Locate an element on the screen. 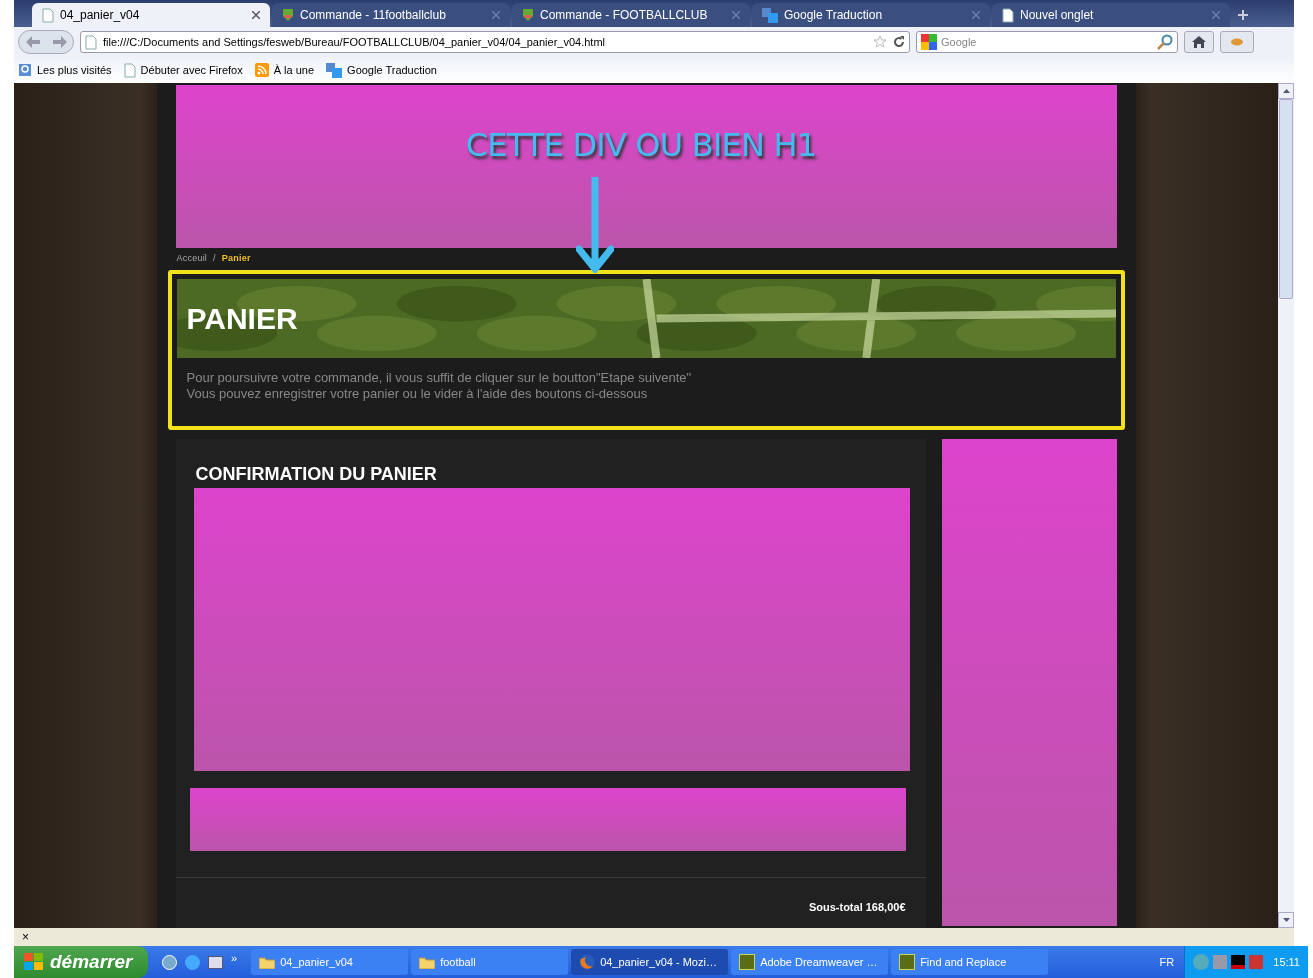 This screenshot has width=1313, height=978. search-engine-icon is located at coordinates (929, 42).